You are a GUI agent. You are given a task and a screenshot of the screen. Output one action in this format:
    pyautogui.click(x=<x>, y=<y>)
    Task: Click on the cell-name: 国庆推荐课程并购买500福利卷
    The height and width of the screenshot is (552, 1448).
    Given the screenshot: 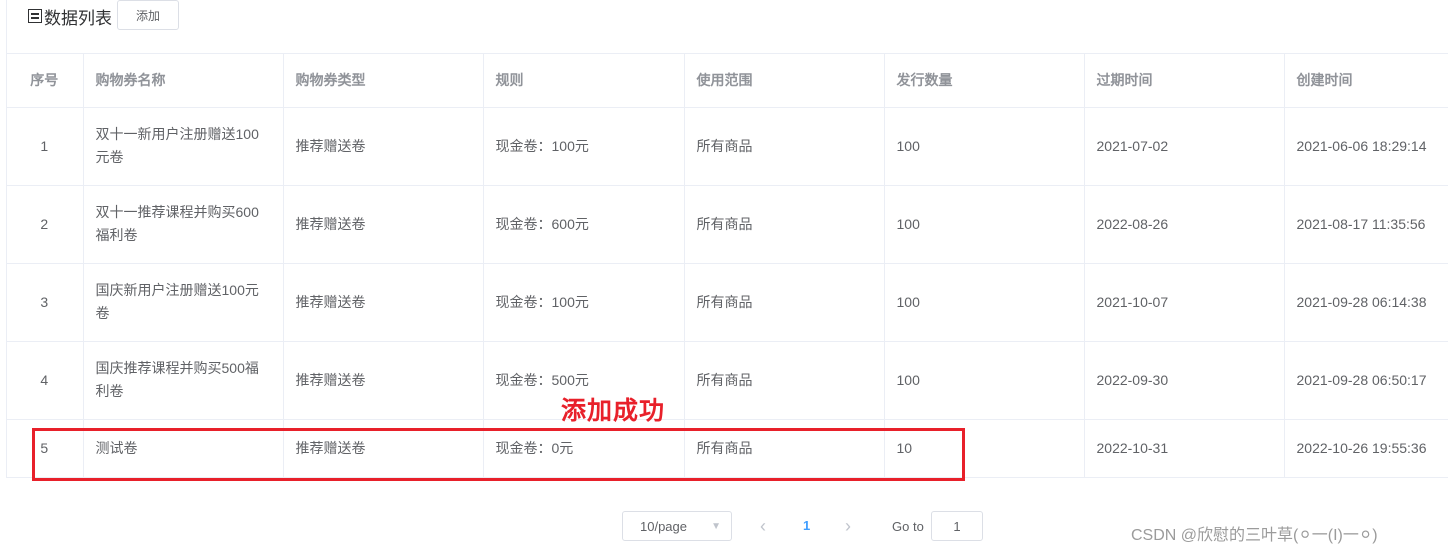 What is the action you would take?
    pyautogui.click(x=183, y=380)
    